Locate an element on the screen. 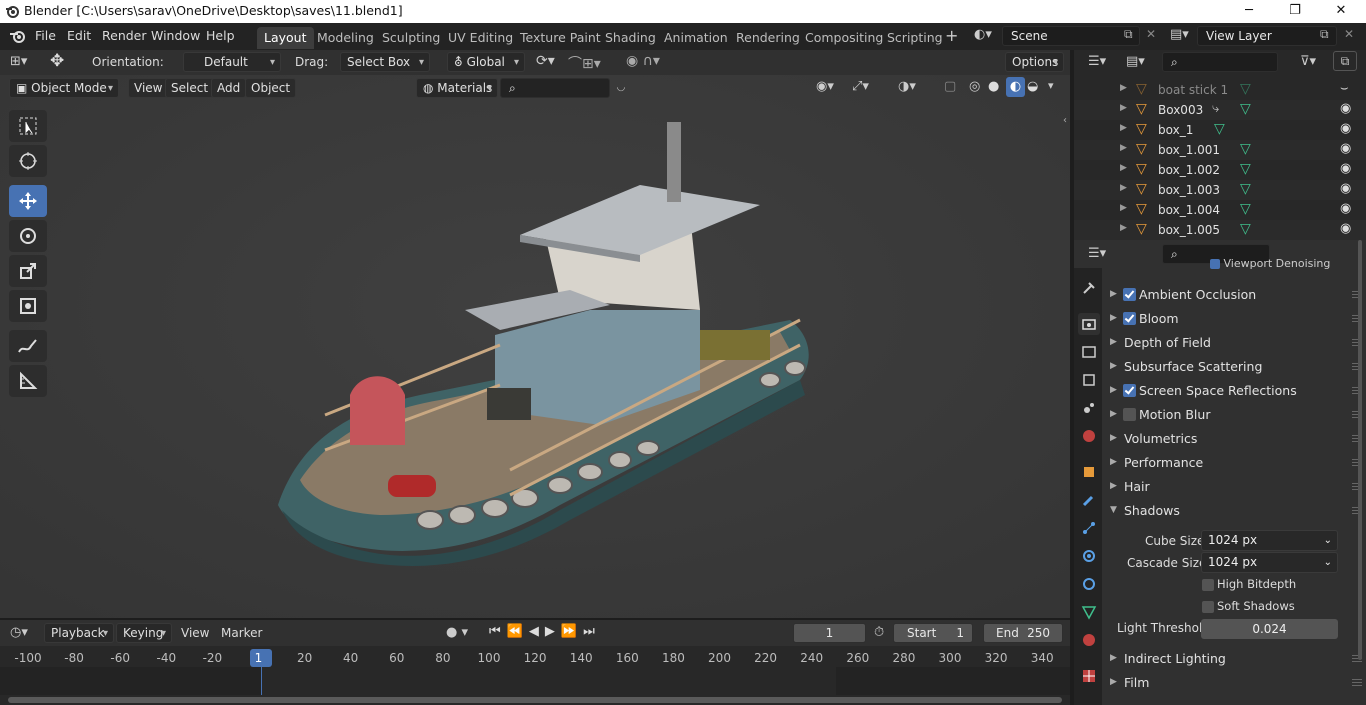 This screenshot has height=705, width=1366. timeline-scrollbar is located at coordinates (535, 700).